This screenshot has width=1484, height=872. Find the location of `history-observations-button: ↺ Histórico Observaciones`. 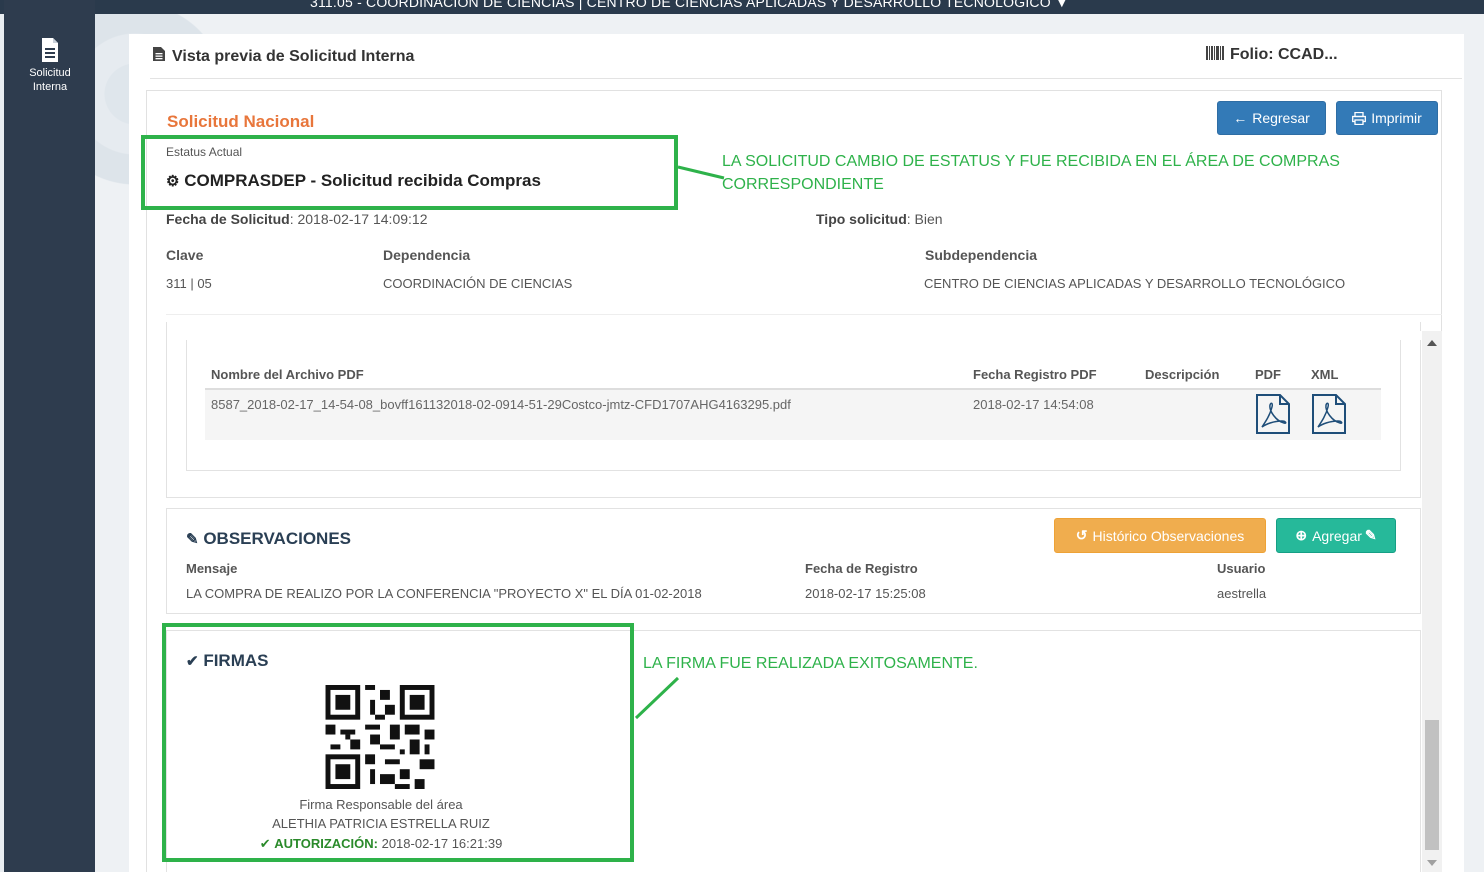

history-observations-button: ↺ Histórico Observaciones is located at coordinates (1160, 535).